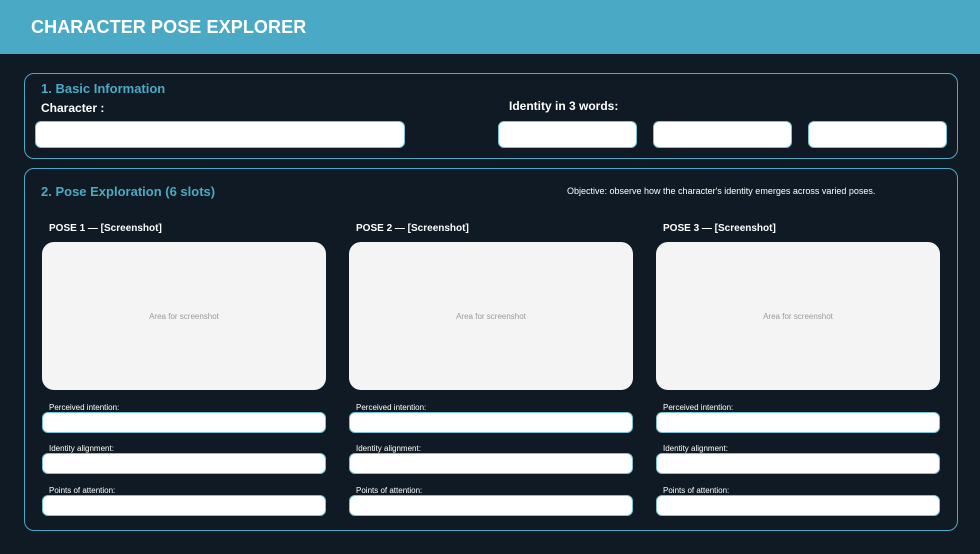 This screenshot has height=554, width=980. I want to click on pose-3-alignment-input, so click(798, 463).